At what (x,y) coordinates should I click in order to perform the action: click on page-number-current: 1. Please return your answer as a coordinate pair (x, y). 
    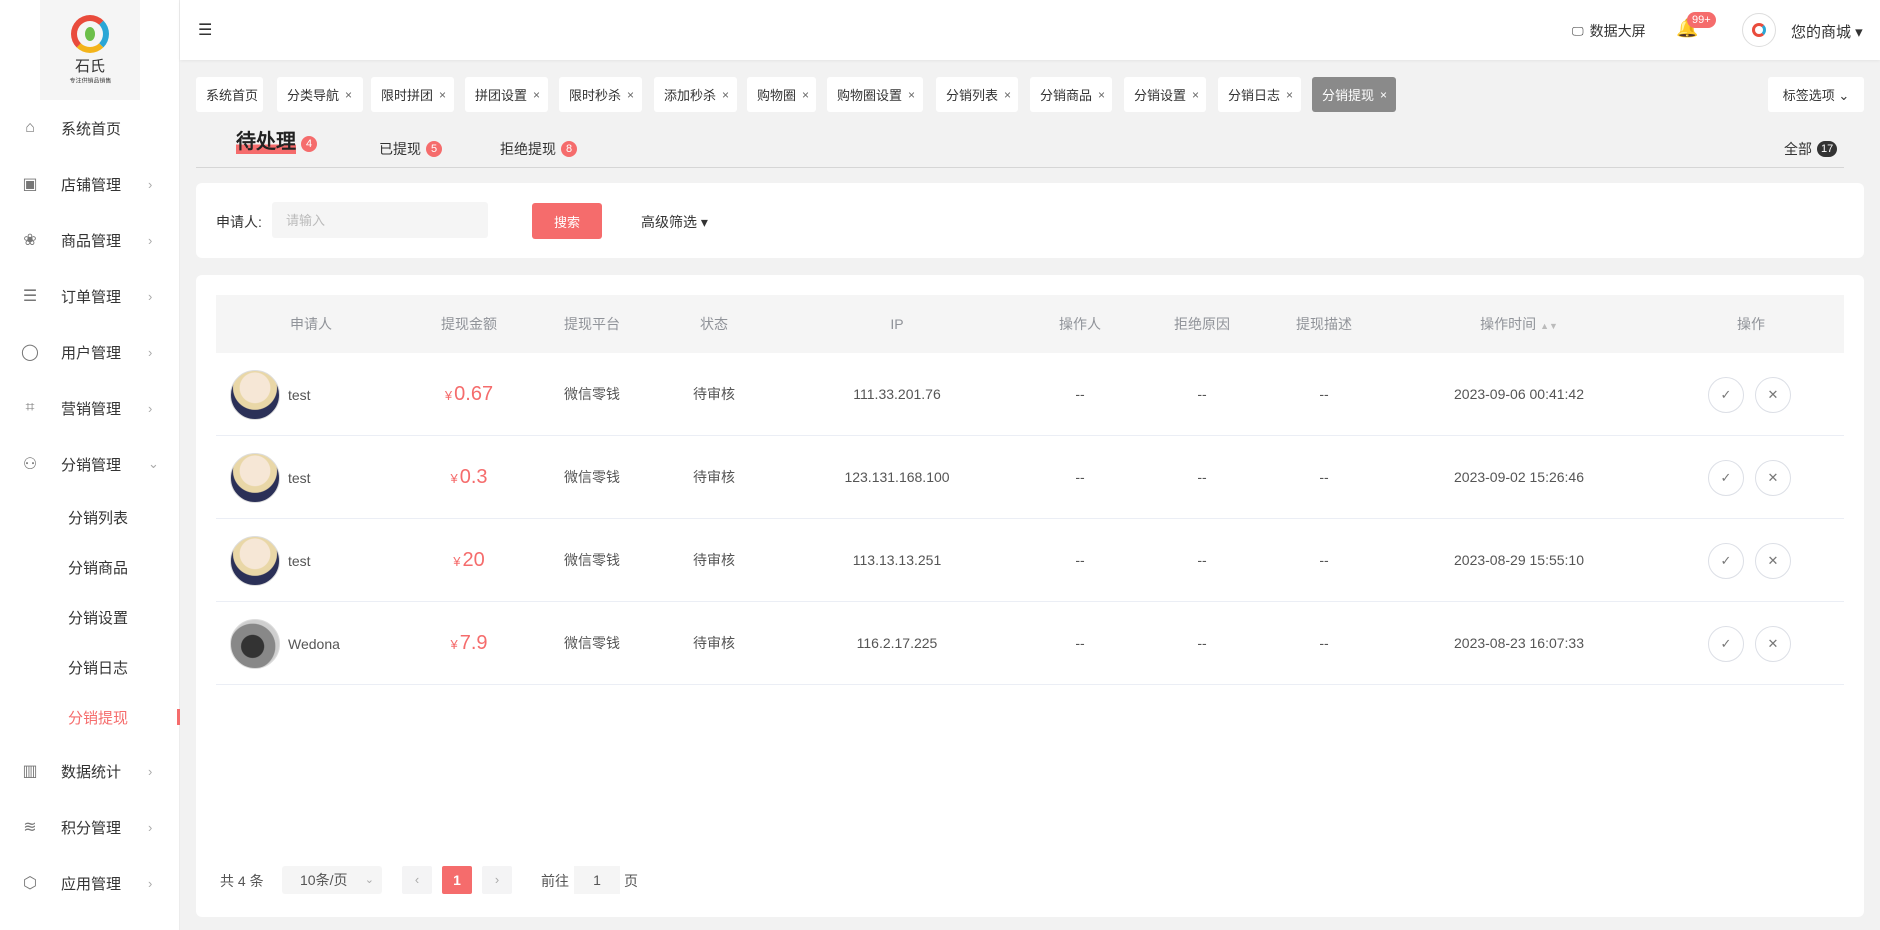
    Looking at the image, I should click on (457, 880).